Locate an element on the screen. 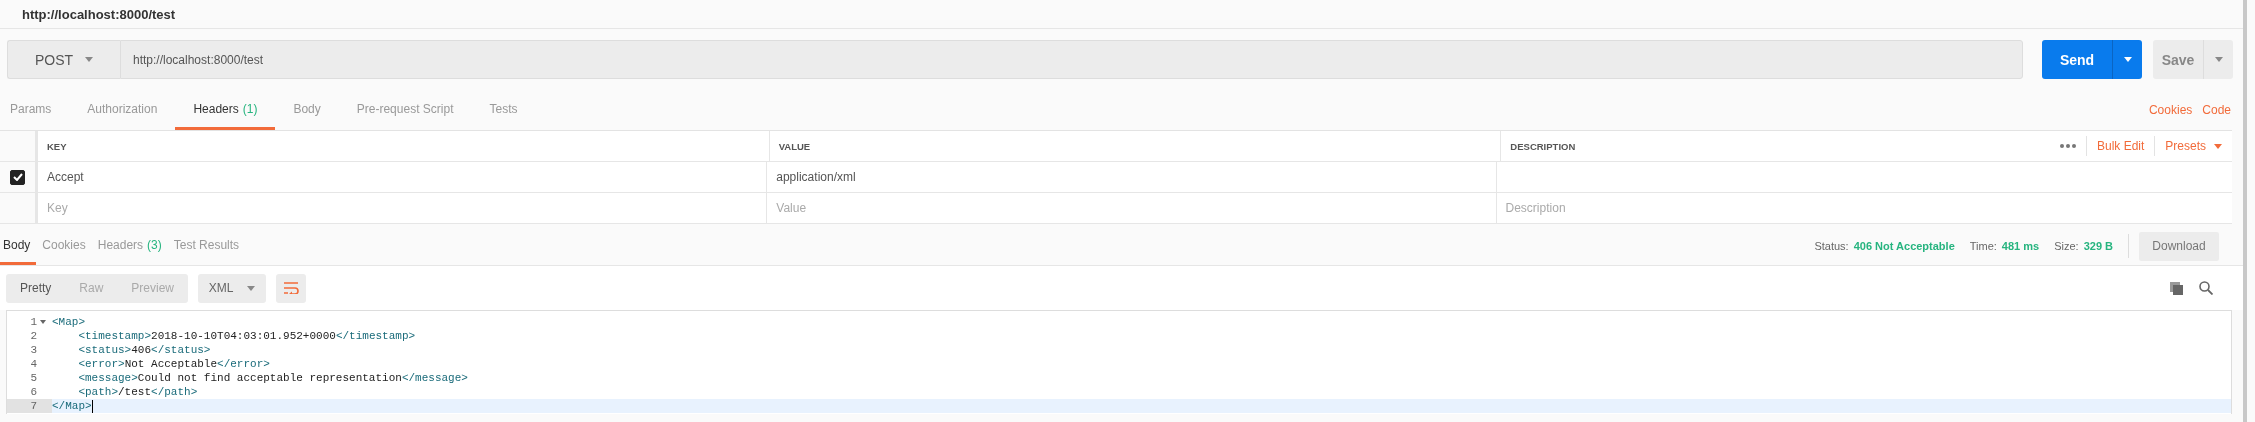 This screenshot has width=2255, height=422. view-mode-button: Preview is located at coordinates (153, 288).